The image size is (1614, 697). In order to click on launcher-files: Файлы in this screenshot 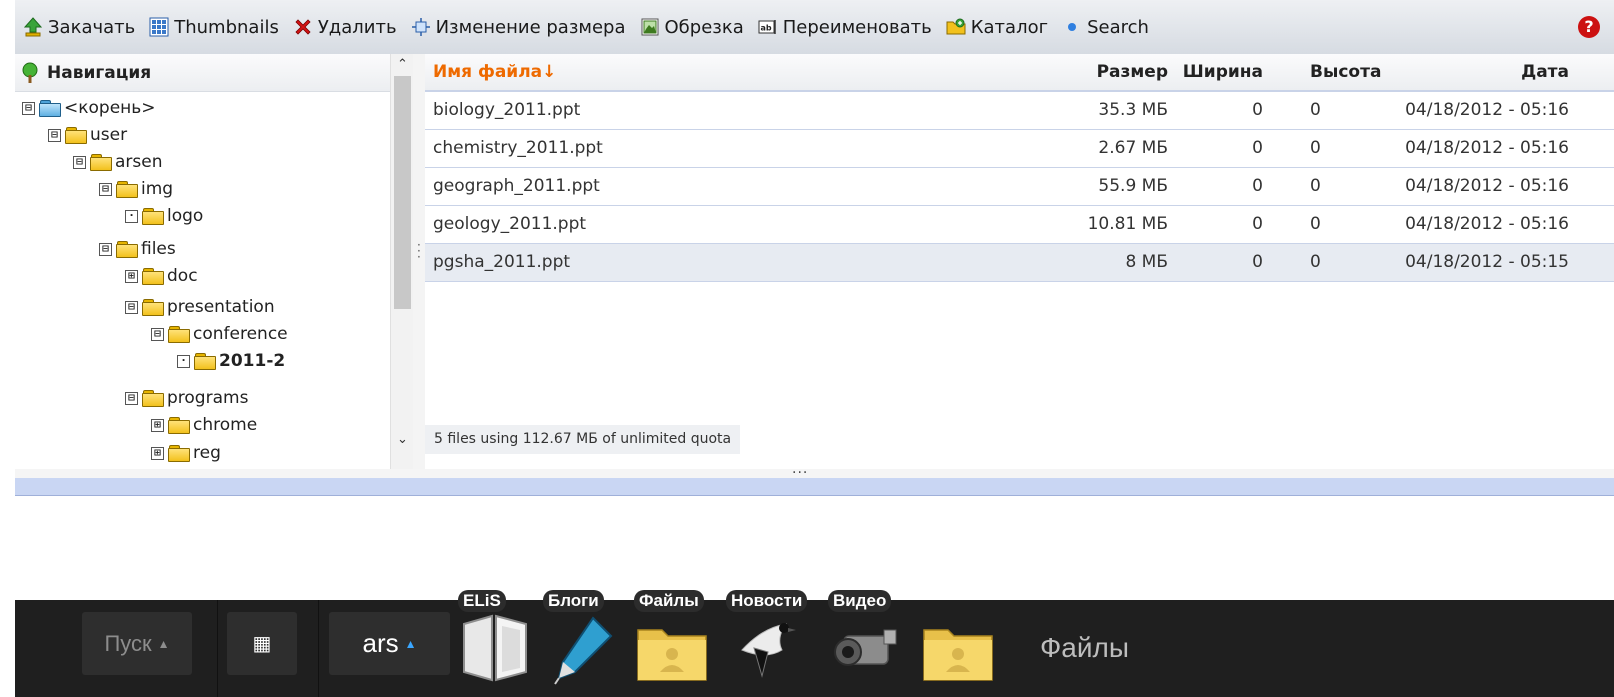, I will do `click(672, 640)`.